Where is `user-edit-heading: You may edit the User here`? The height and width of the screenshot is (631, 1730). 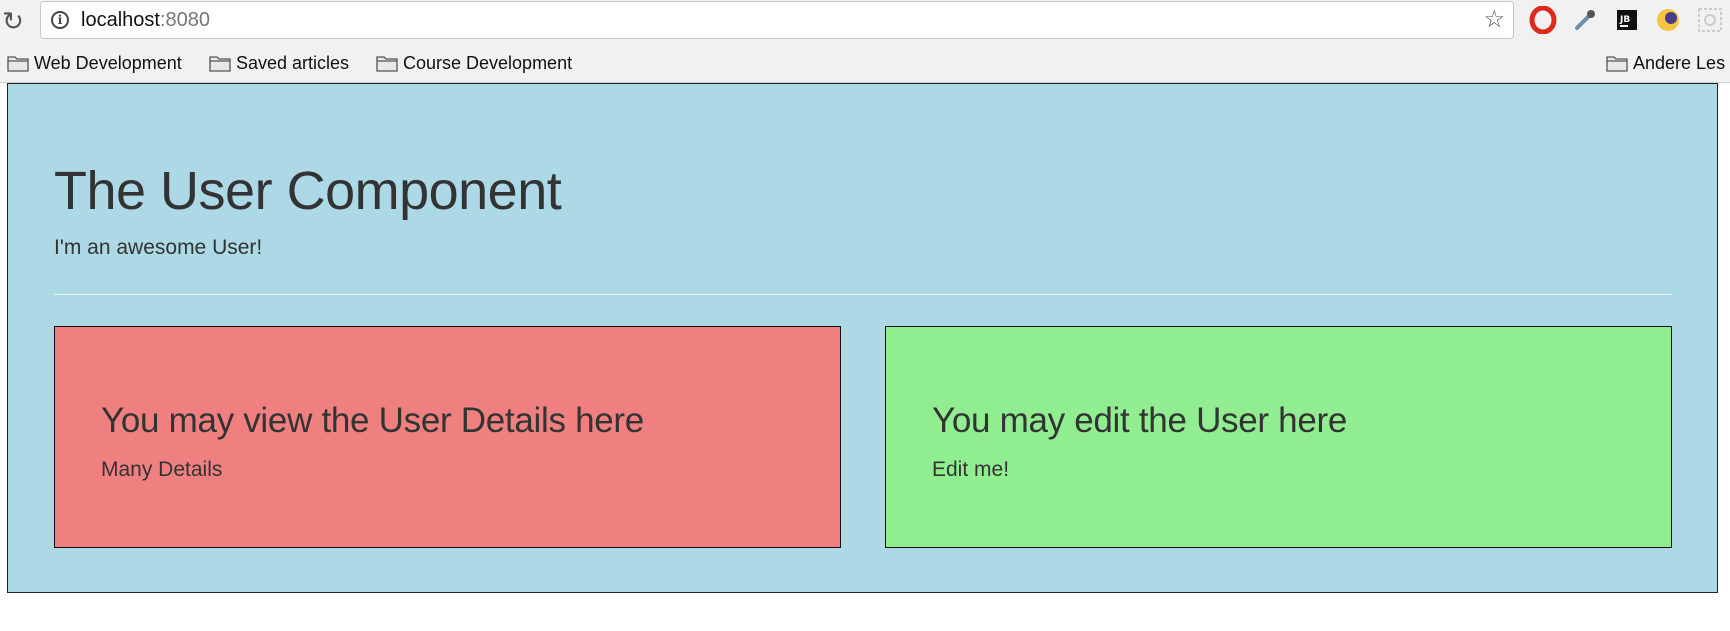
user-edit-heading: You may edit the User here is located at coordinates (1140, 420).